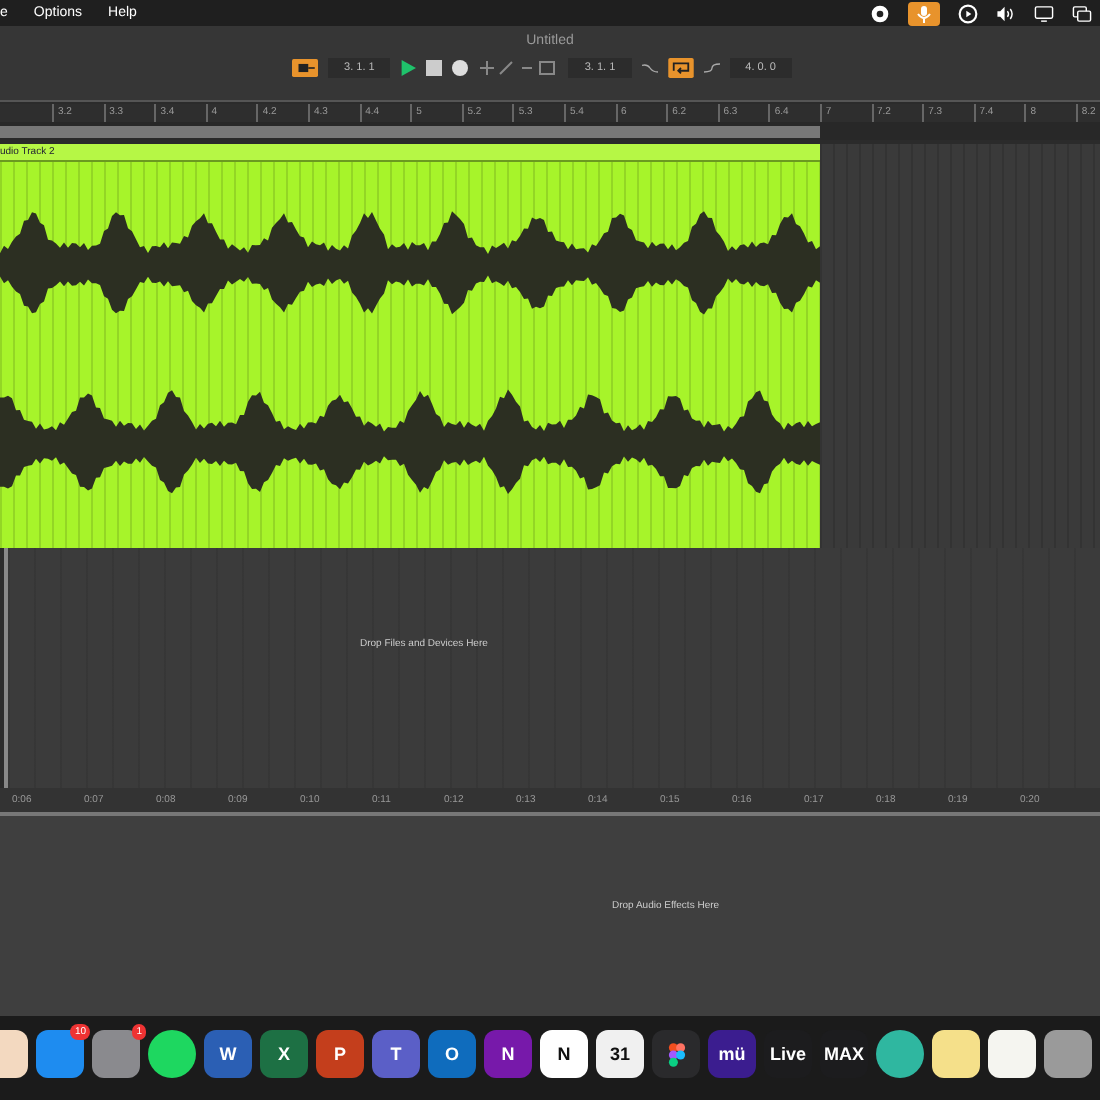 The image size is (1100, 1100). What do you see at coordinates (340, 1054) in the screenshot?
I see `app-icon: P` at bounding box center [340, 1054].